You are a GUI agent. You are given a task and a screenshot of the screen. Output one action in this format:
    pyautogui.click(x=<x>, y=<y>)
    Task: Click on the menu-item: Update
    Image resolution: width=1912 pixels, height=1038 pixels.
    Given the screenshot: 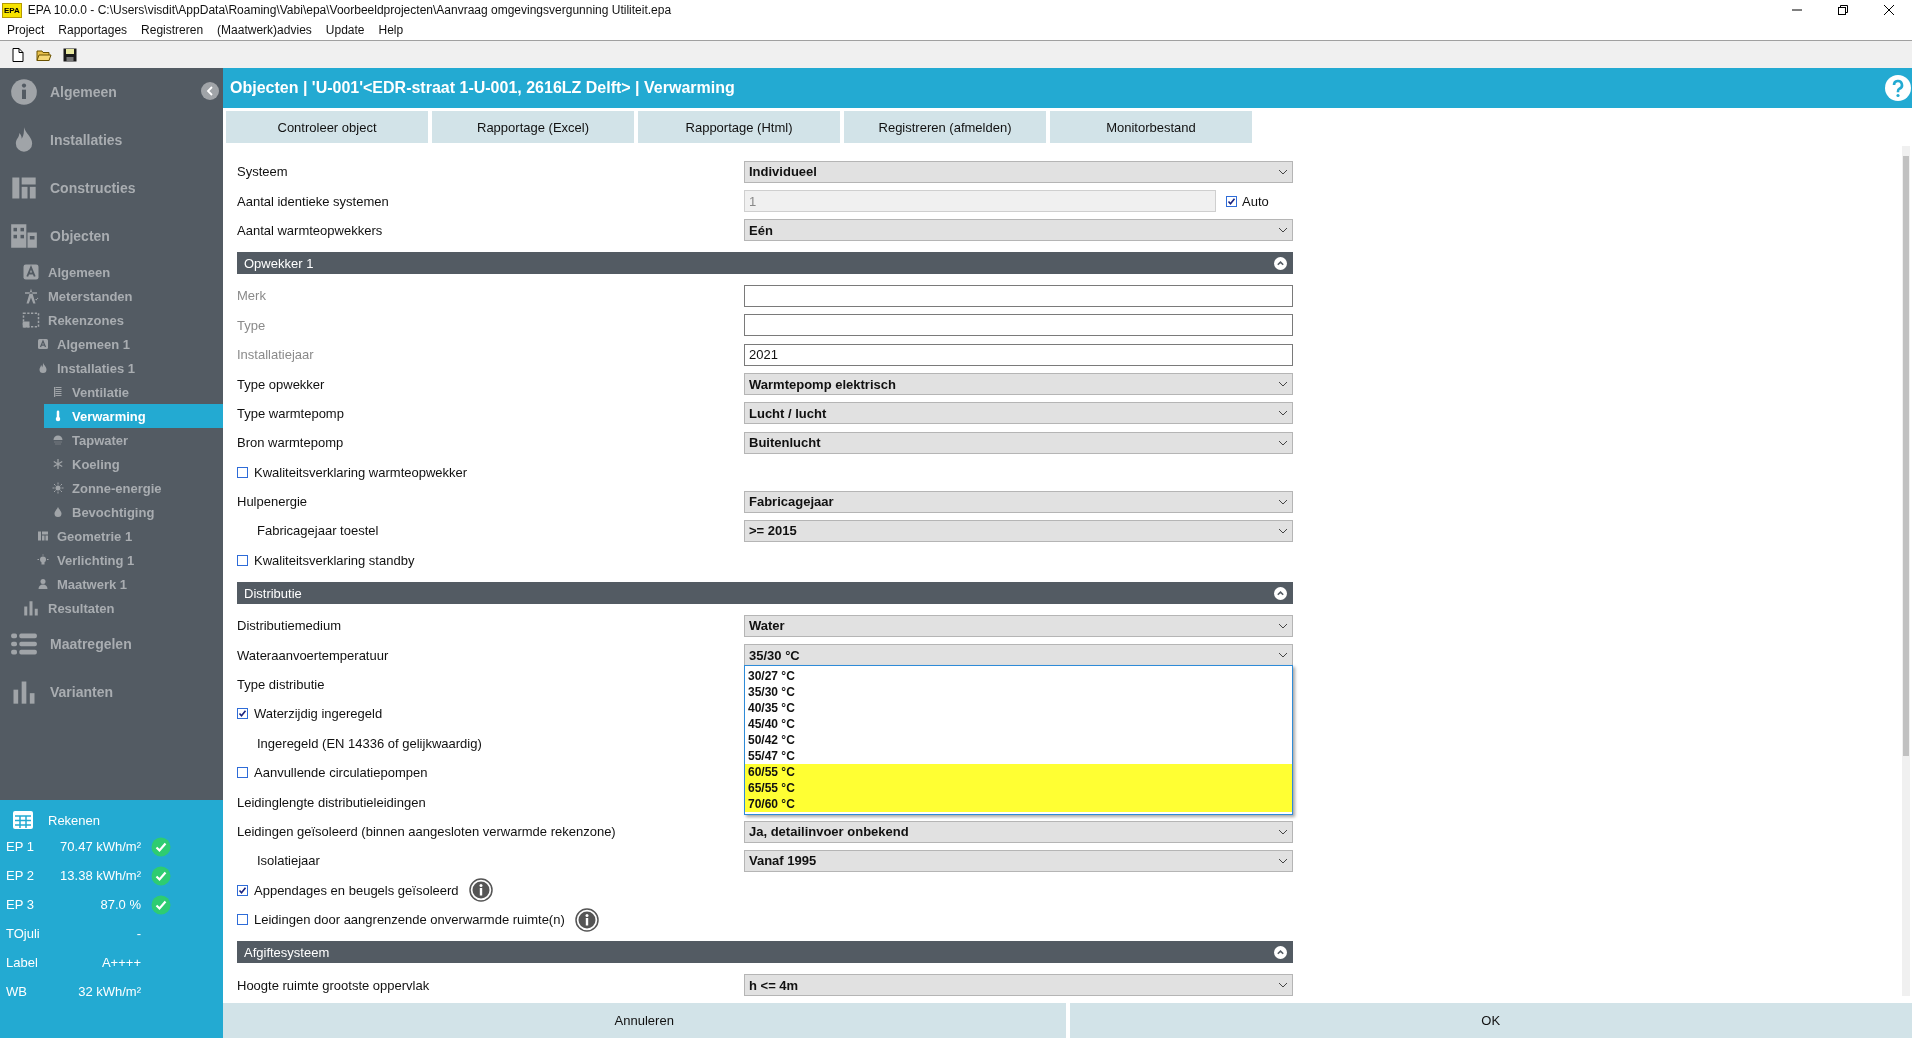 What is the action you would take?
    pyautogui.click(x=345, y=30)
    